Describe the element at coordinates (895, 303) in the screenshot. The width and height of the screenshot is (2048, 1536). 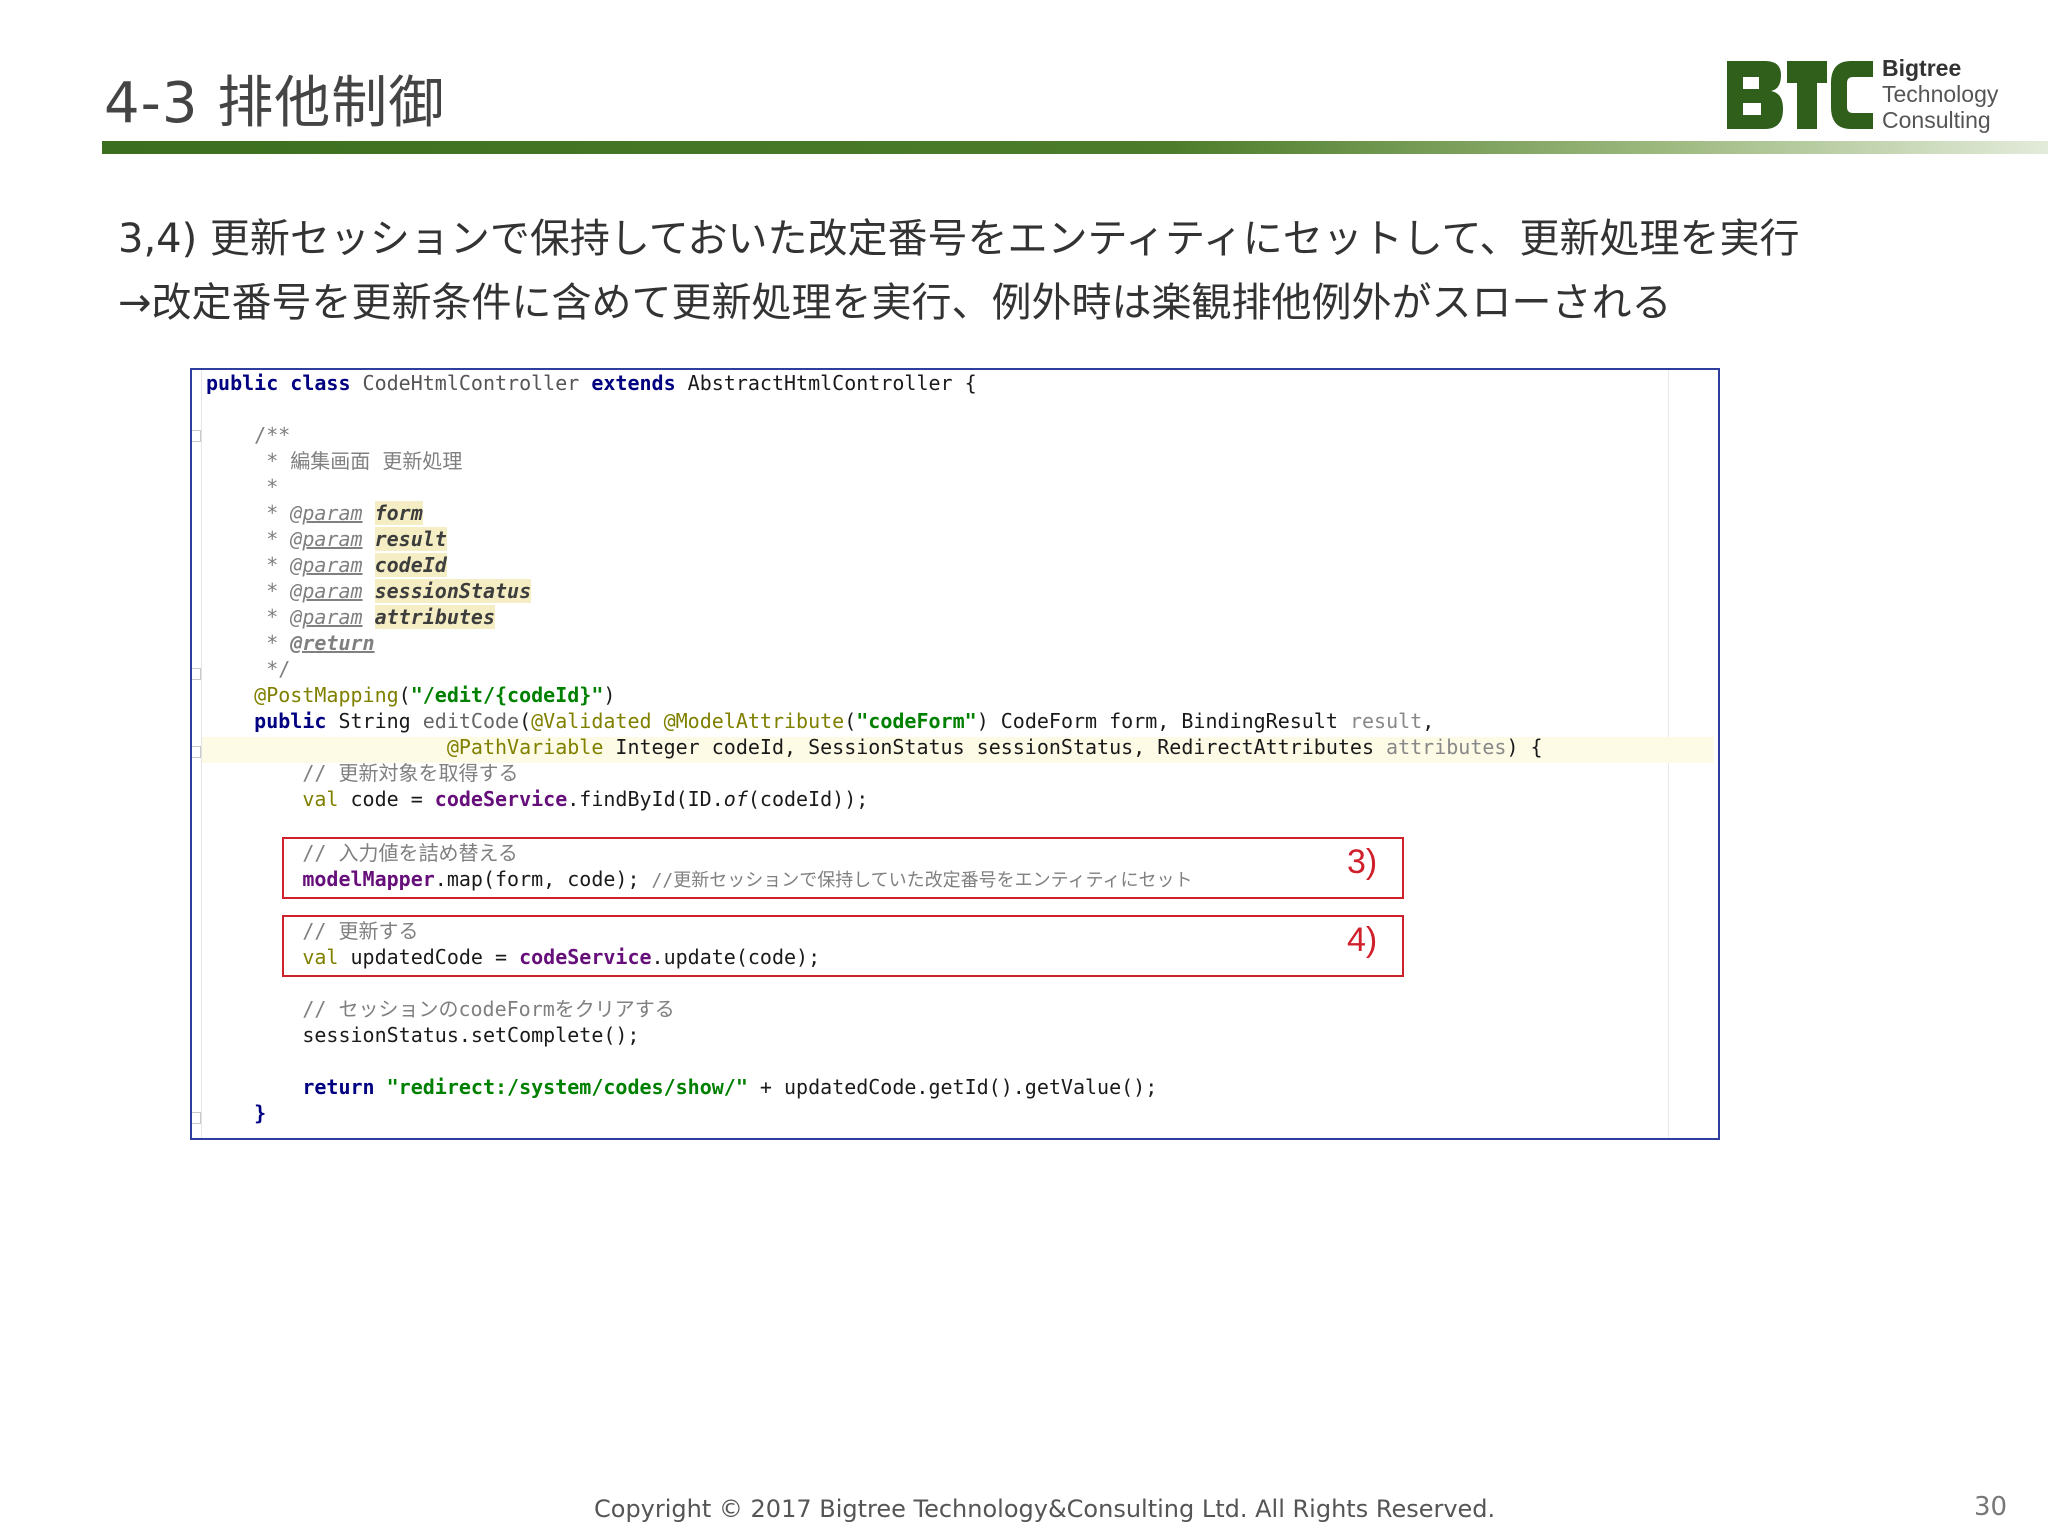
I see `subtitle-line-2: →改定番号を更新条件に含めて更新処理を実行、例外時は楽観排他例外がスローされる` at that location.